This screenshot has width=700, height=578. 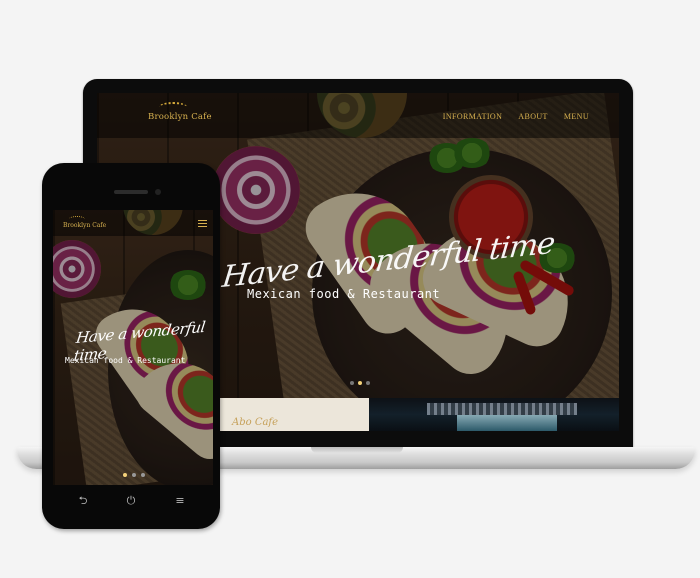 I want to click on interior-glow, so click(x=507, y=423).